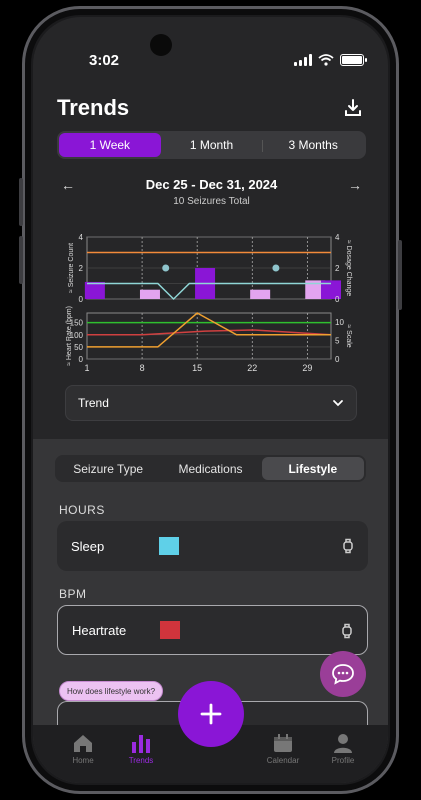 The height and width of the screenshot is (800, 421). What do you see at coordinates (211, 403) in the screenshot?
I see `trend-dropdown: Trend` at bounding box center [211, 403].